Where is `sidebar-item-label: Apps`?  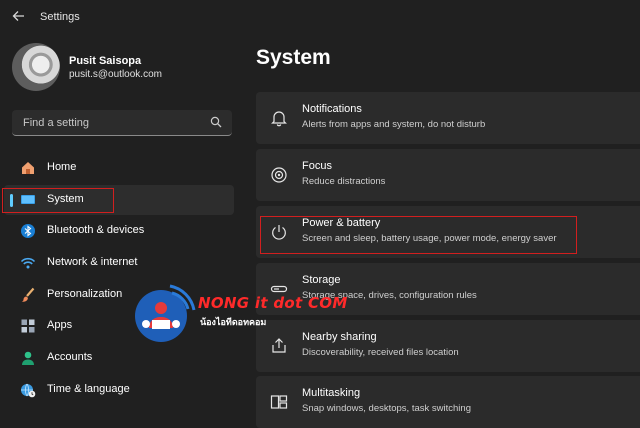 sidebar-item-label: Apps is located at coordinates (60, 325).